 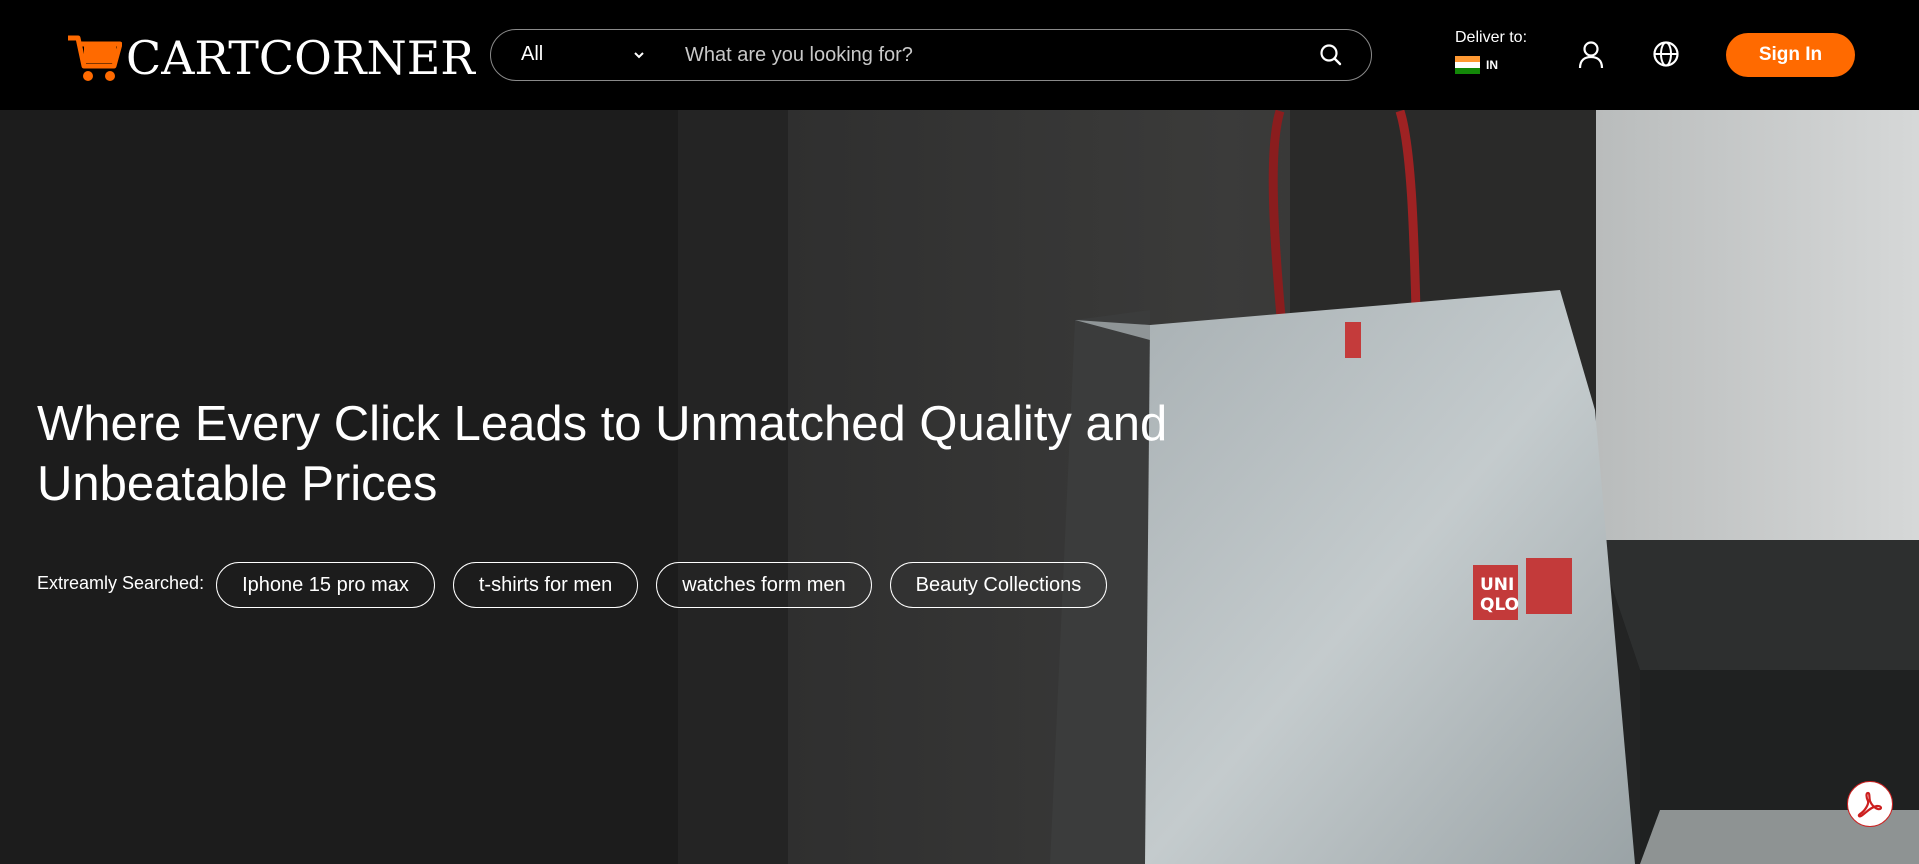 I want to click on acrobat-pdf-icon, so click(x=1870, y=804).